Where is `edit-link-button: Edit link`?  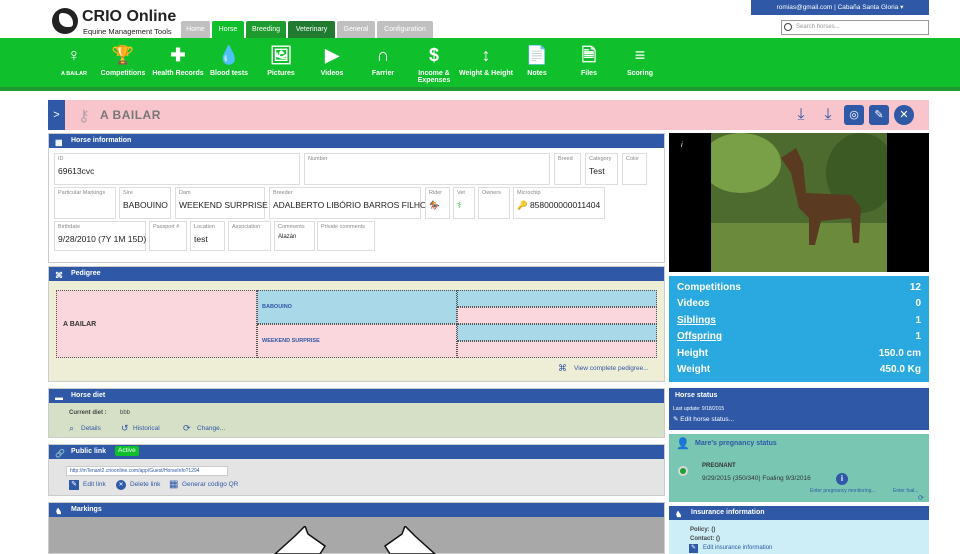
edit-link-button: Edit link is located at coordinates (94, 484).